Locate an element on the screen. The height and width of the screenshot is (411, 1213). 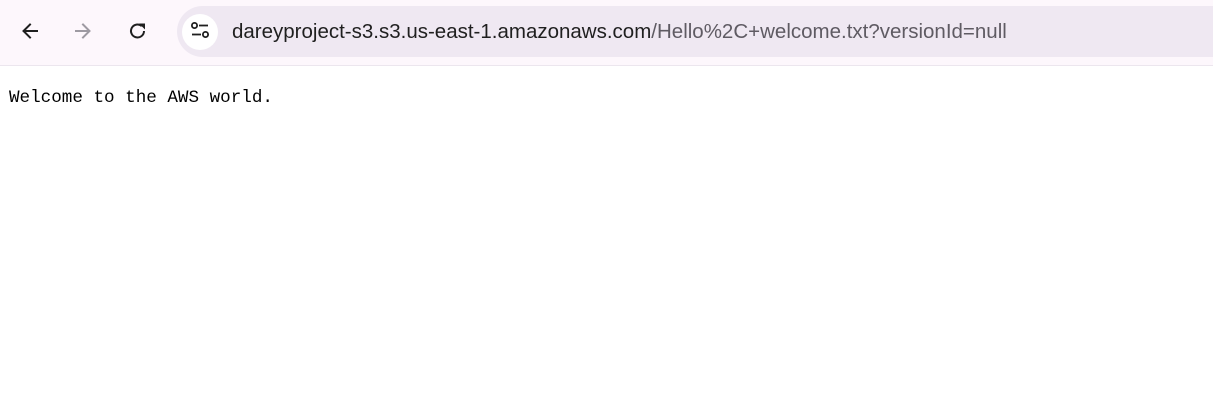
arrow-right-icon is located at coordinates (83, 31).